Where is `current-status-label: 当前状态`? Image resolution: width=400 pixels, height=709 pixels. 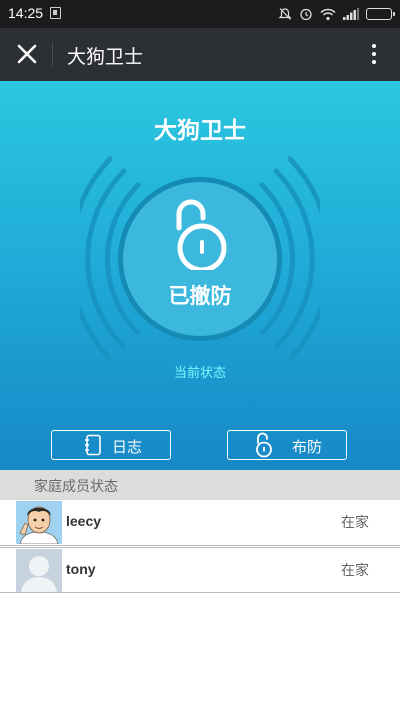 current-status-label: 当前状态 is located at coordinates (199, 373).